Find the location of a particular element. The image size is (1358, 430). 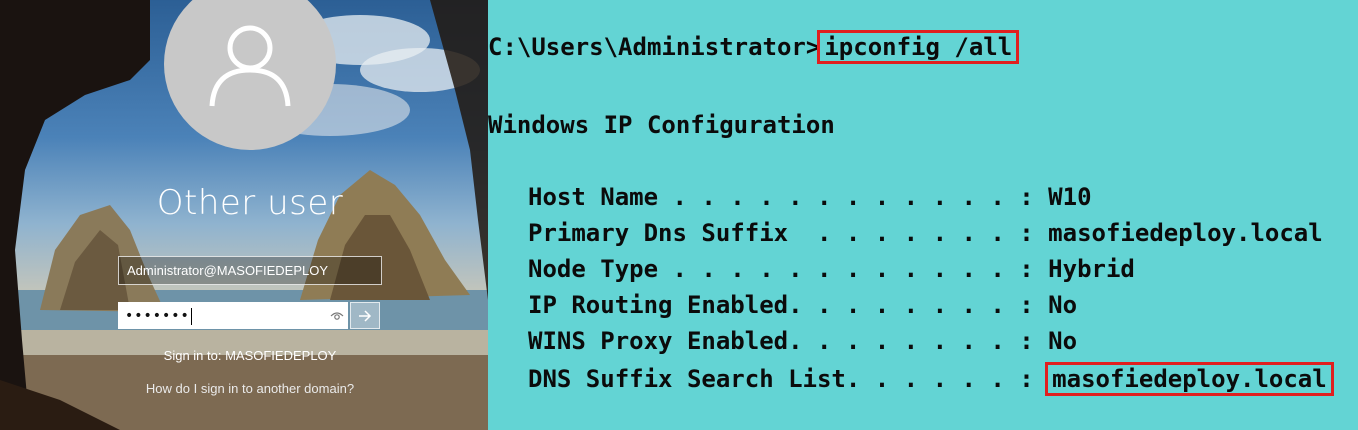

row-label: Primary Dns Suffix . . . . . . . : is located at coordinates (788, 233).